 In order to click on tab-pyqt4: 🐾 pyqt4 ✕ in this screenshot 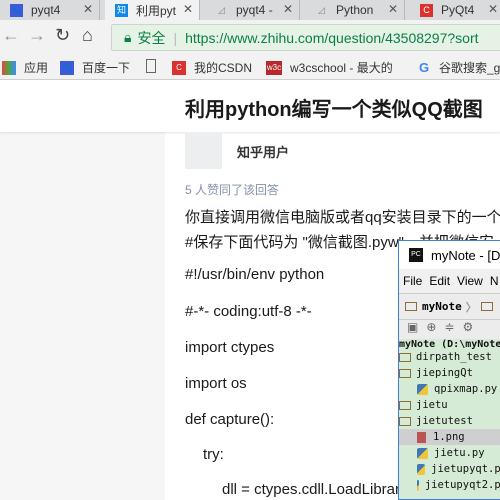, I will do `click(50, 10)`.